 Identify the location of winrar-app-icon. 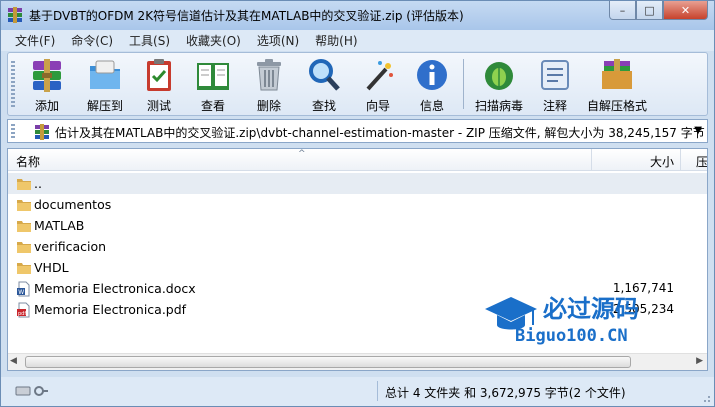
(15, 15).